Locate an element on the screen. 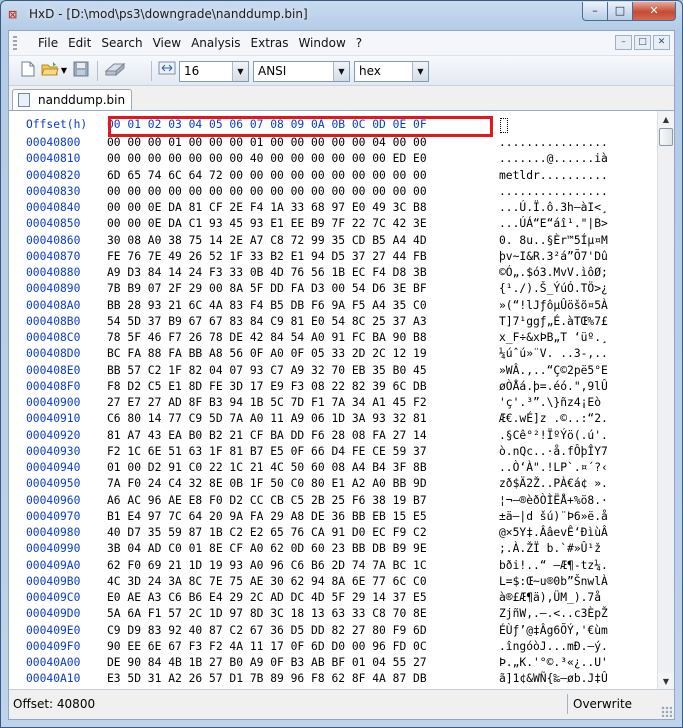 The height and width of the screenshot is (728, 683). menu-item-window: Window is located at coordinates (321, 43).